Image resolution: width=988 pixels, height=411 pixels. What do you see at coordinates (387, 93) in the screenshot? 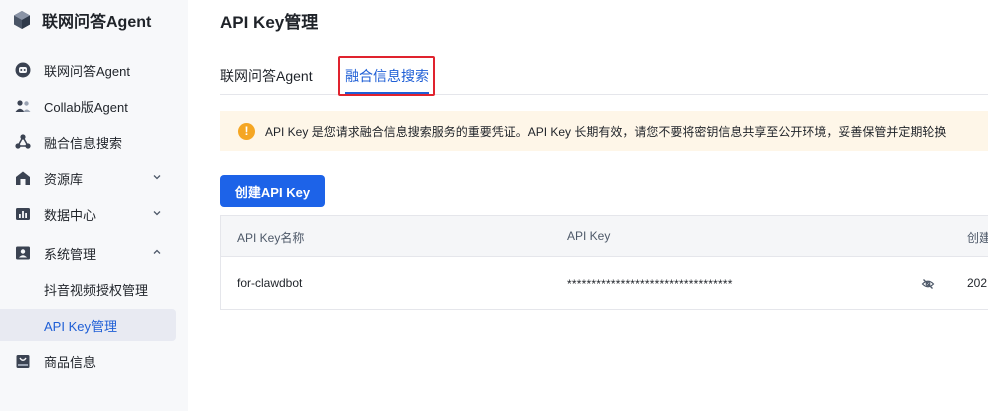
I see `active-tab-indicator` at bounding box center [387, 93].